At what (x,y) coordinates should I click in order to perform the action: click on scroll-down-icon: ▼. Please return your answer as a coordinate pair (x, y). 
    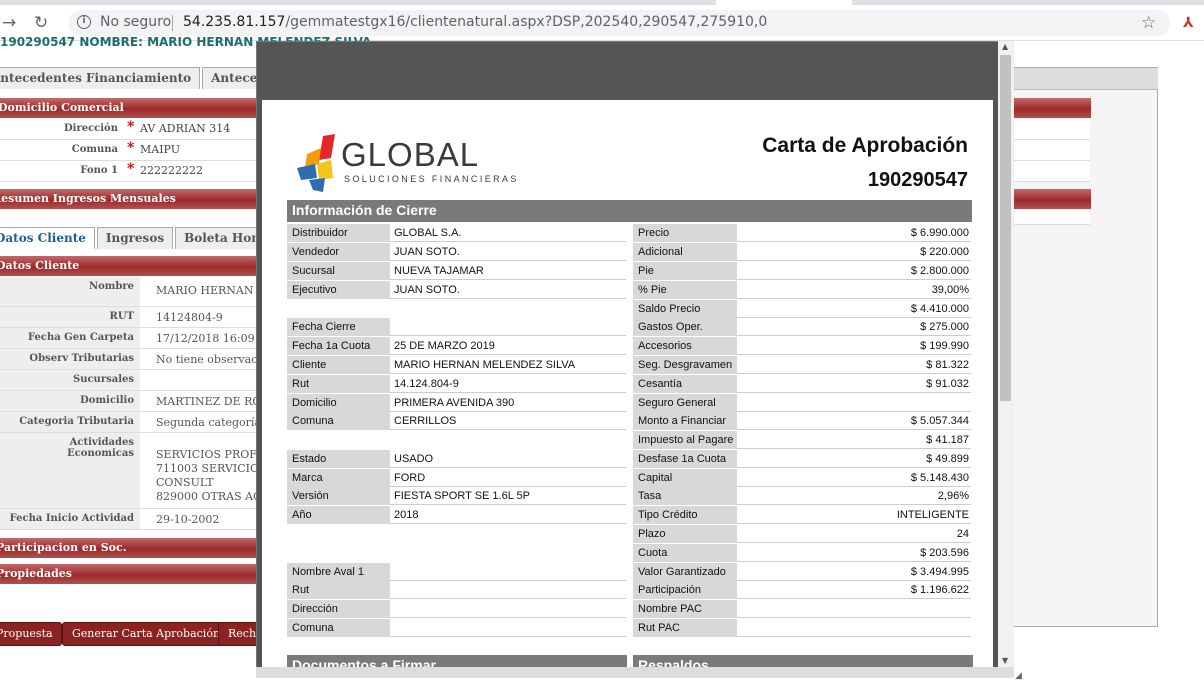
    Looking at the image, I should click on (1005, 660).